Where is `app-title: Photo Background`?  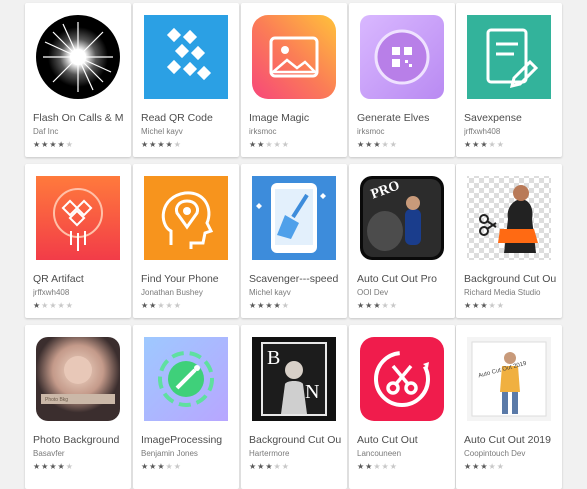
app-title: Photo Background is located at coordinates (80, 440).